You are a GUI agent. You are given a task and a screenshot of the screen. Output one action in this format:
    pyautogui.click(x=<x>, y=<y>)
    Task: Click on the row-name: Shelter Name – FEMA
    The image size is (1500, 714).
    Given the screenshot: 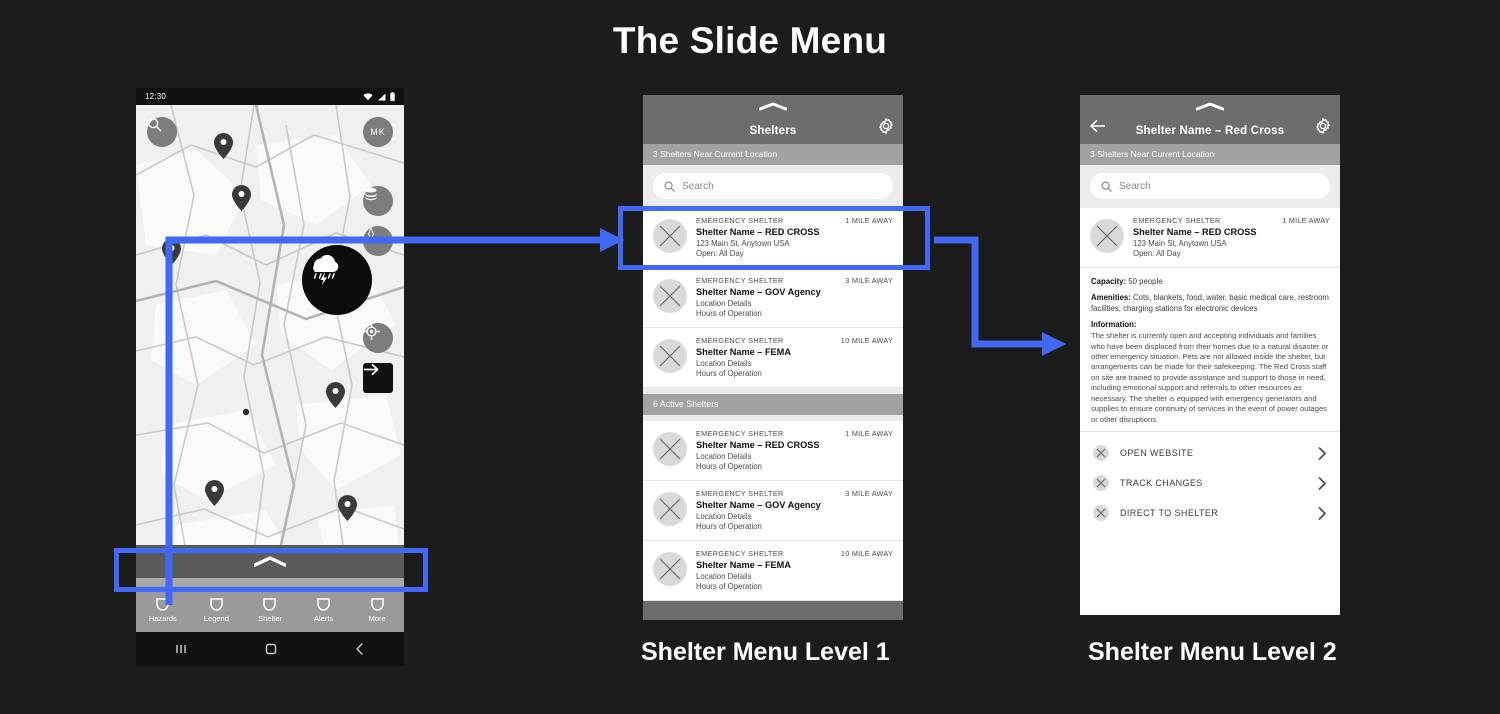 What is the action you would take?
    pyautogui.click(x=743, y=565)
    